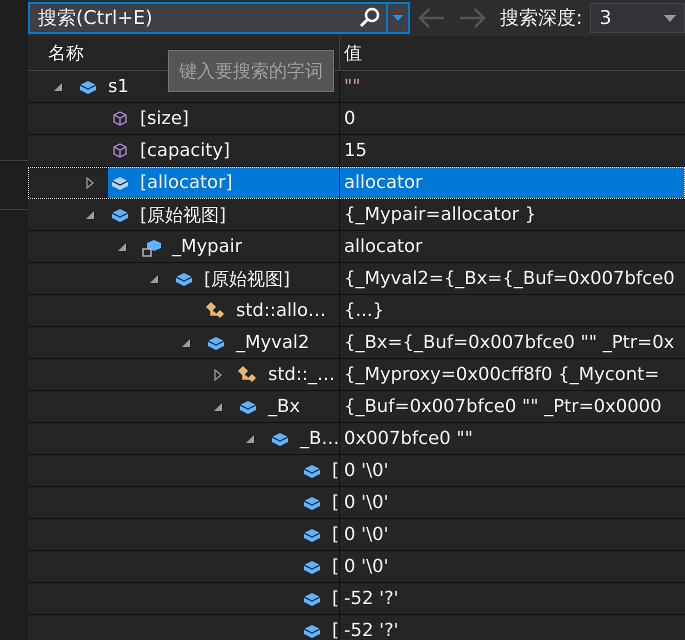 The width and height of the screenshot is (685, 640). What do you see at coordinates (408, 438) in the screenshot?
I see `variable-value: 0x007bfce0 ""` at bounding box center [408, 438].